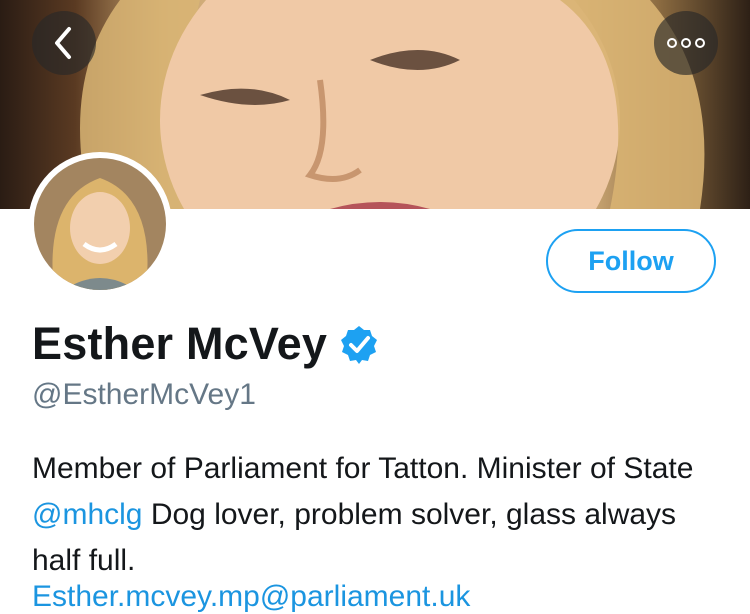 The height and width of the screenshot is (614, 750). I want to click on profile-name-row: Esther McVey, so click(205, 344).